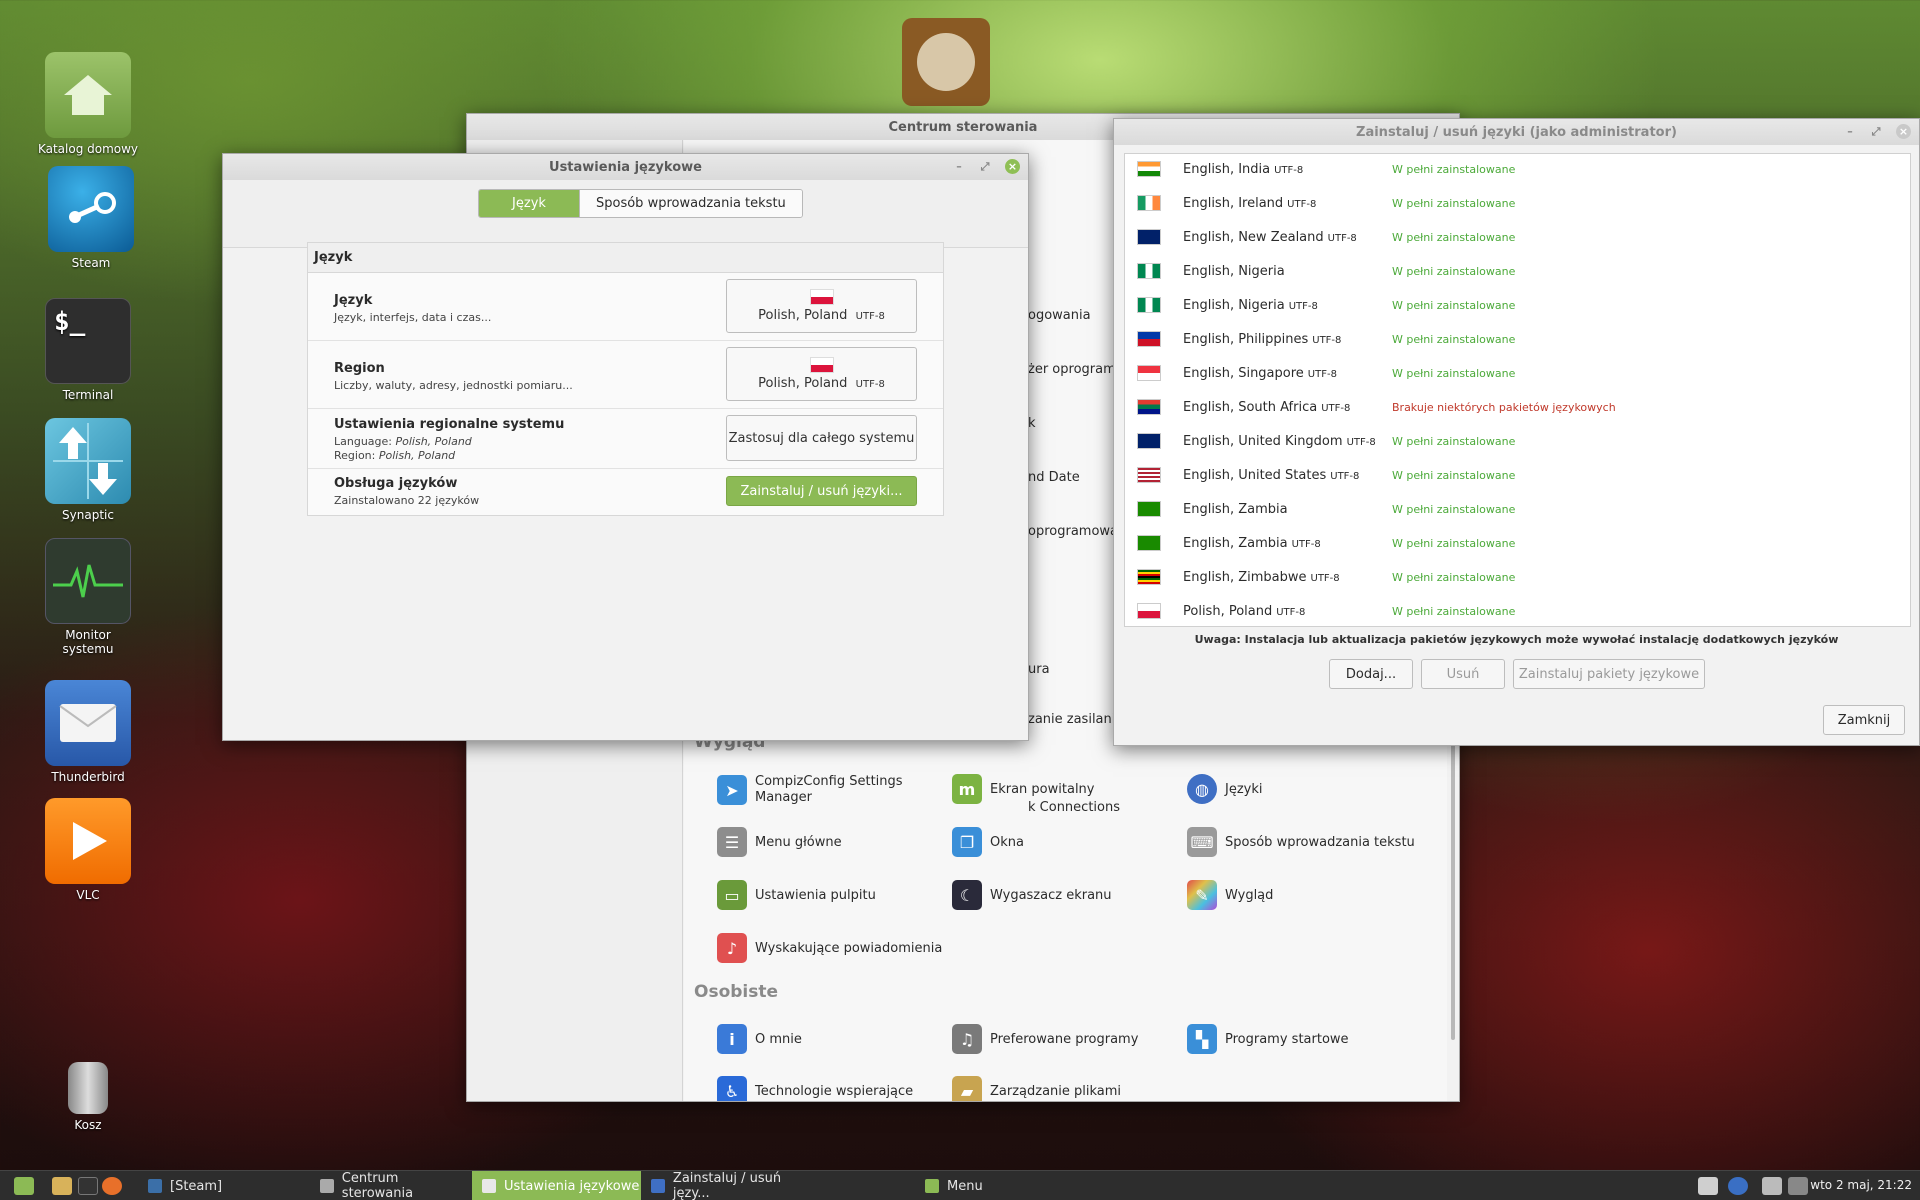 The width and height of the screenshot is (1920, 1200). I want to click on music-icon: ♫, so click(967, 1039).